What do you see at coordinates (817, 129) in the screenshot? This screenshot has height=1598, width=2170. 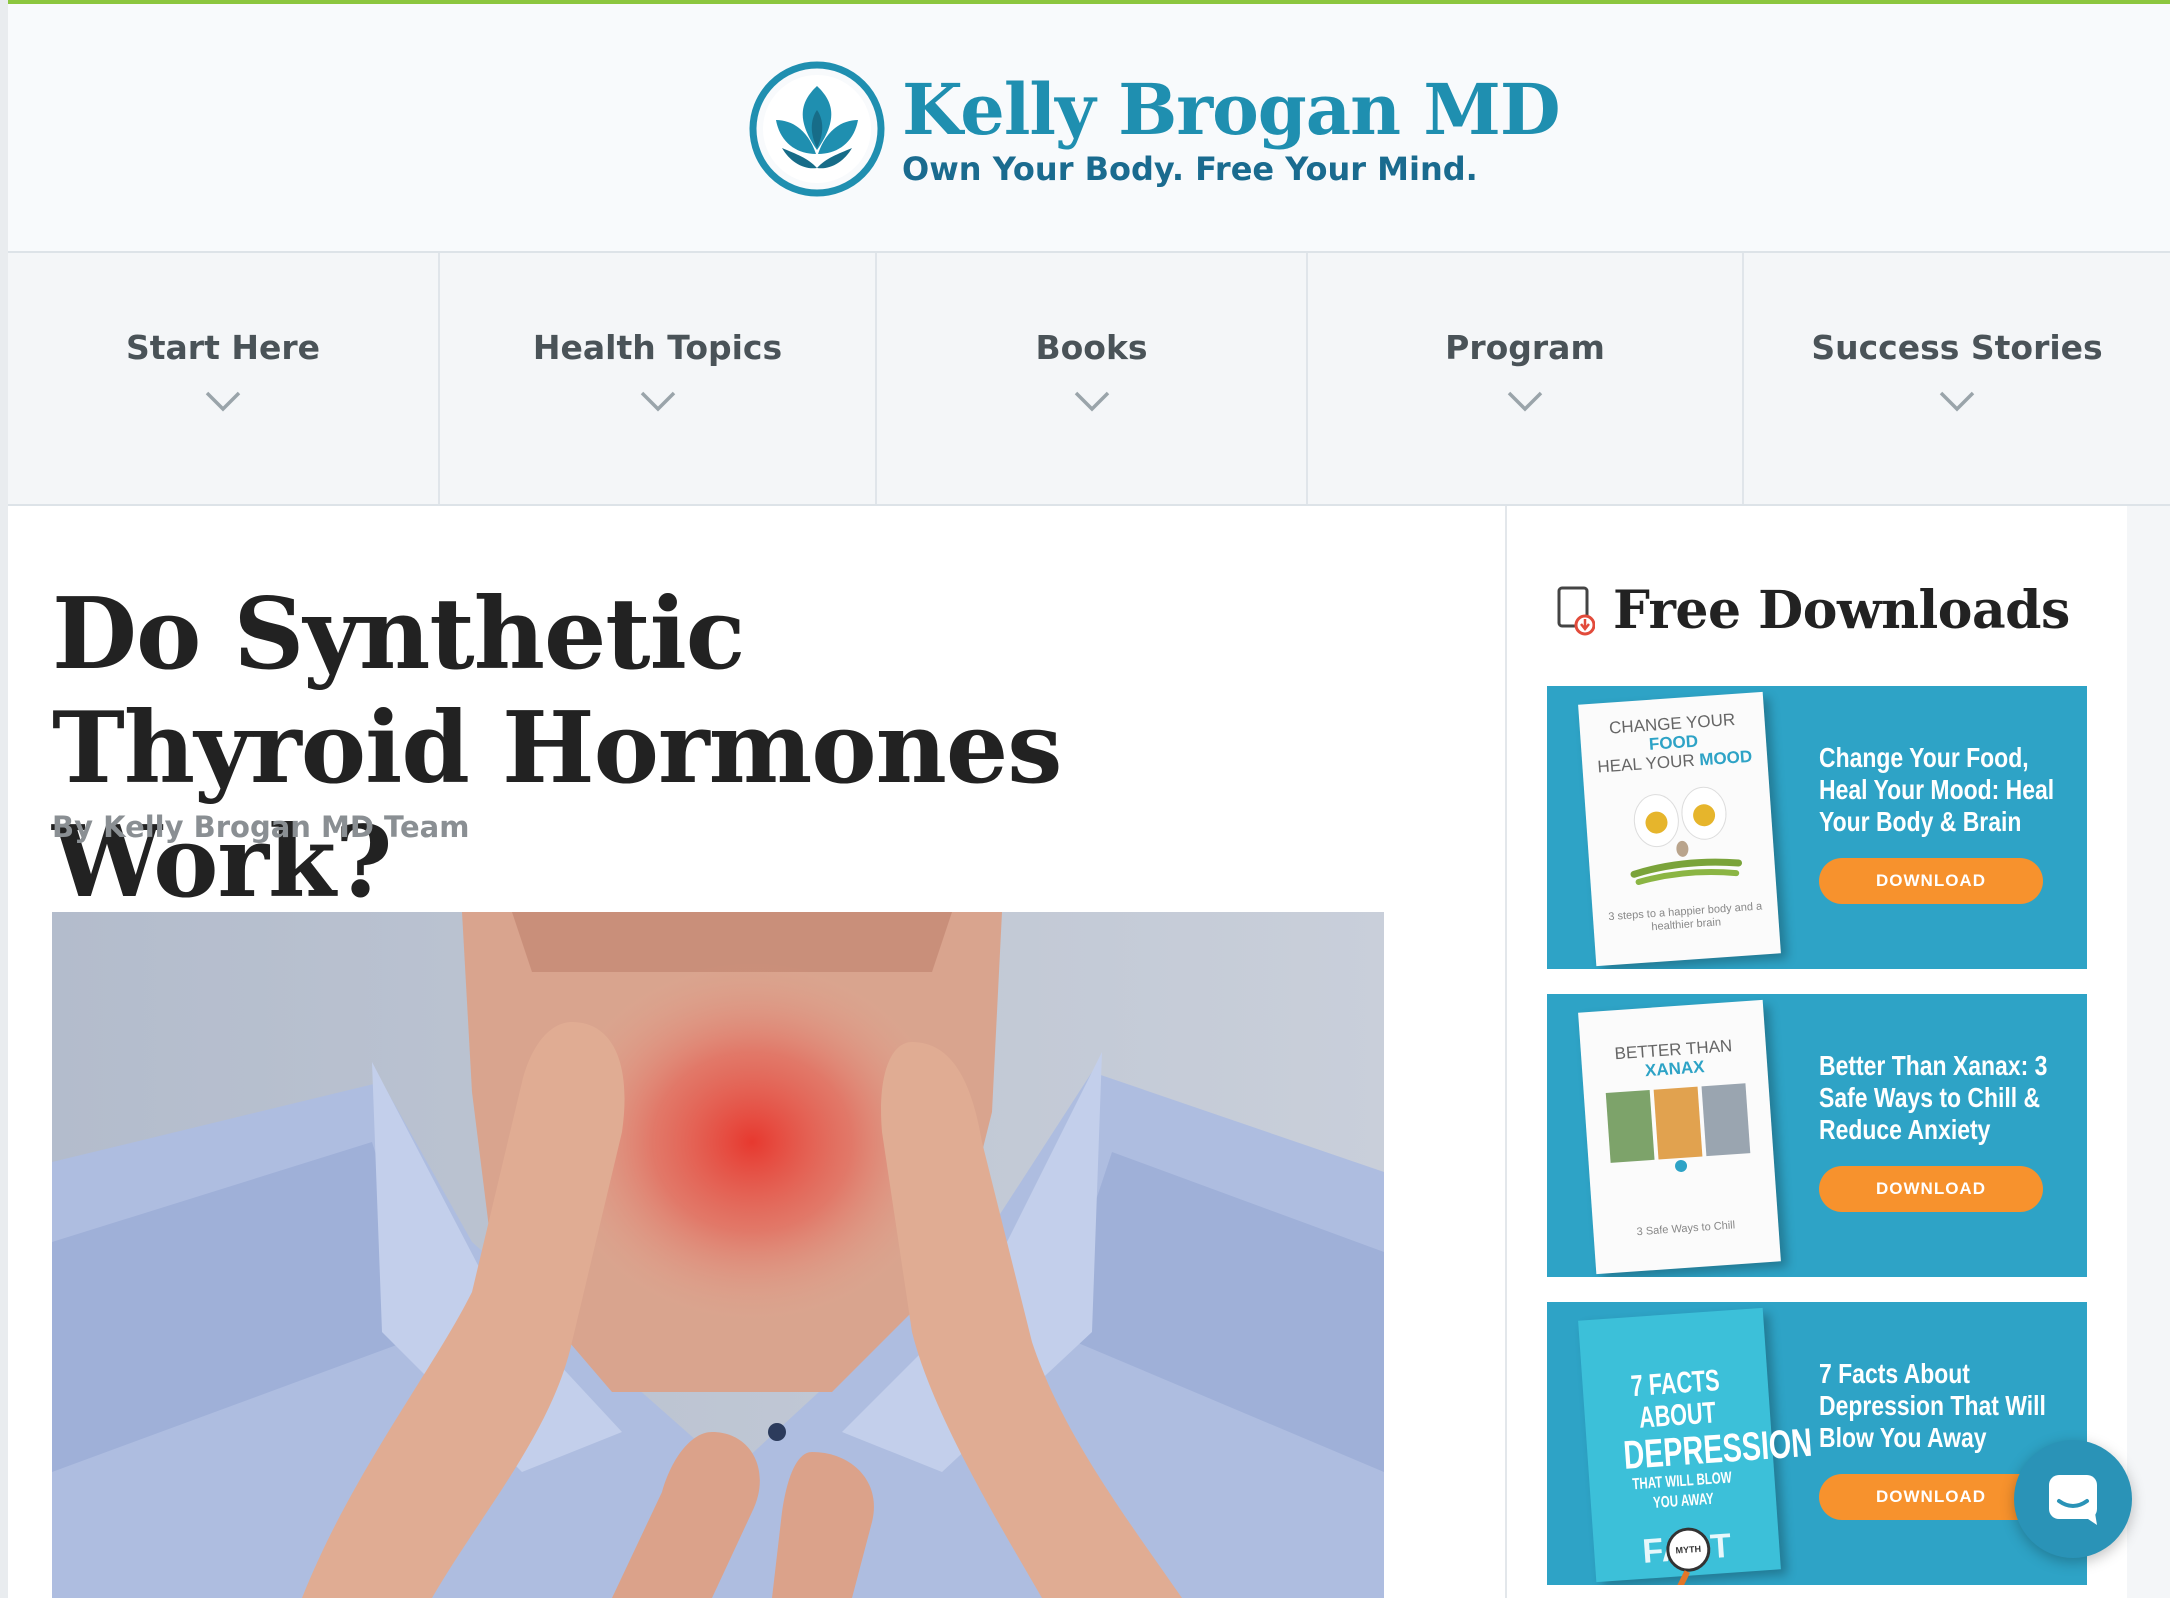 I see `lotus-logo-icon` at bounding box center [817, 129].